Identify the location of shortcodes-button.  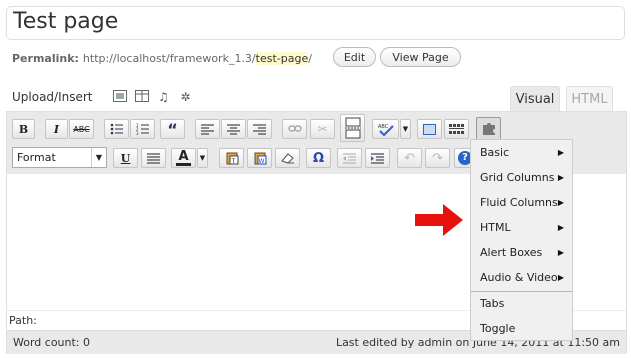
(488, 129).